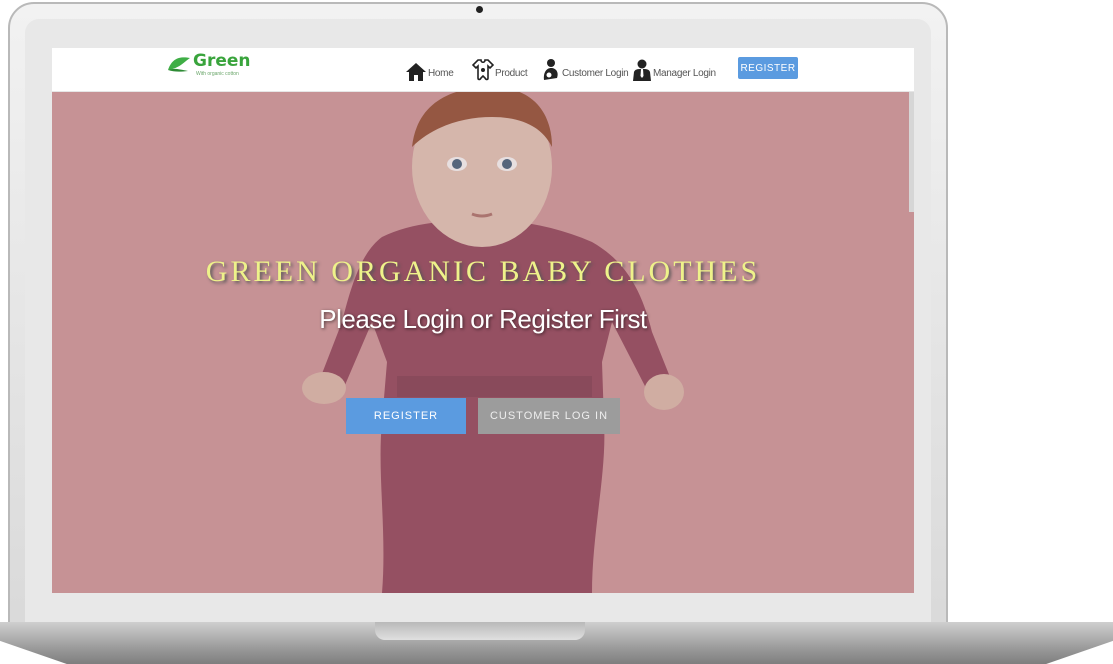 The image size is (1113, 664). I want to click on manager-icon, so click(642, 70).